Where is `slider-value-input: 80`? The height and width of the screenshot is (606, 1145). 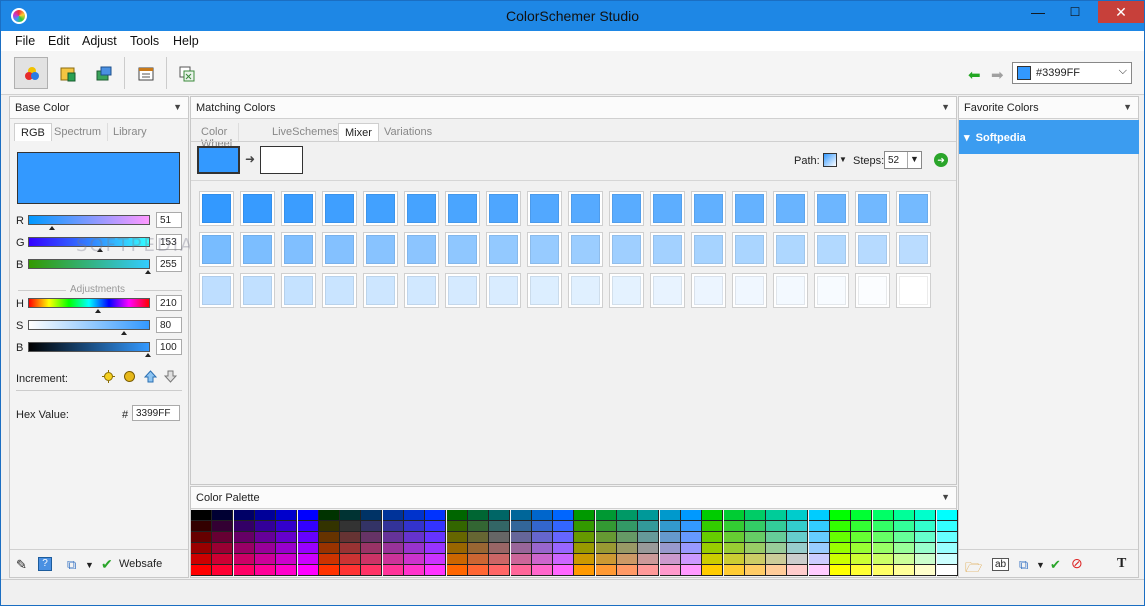
slider-value-input: 80 is located at coordinates (169, 325).